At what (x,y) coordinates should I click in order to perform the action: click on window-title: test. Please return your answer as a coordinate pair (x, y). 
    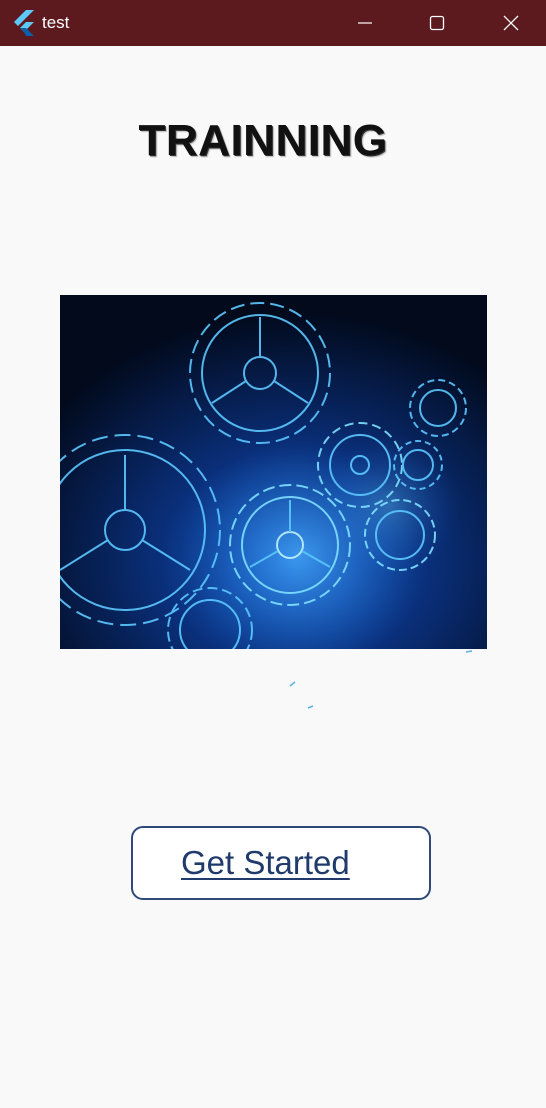
    Looking at the image, I should click on (56, 22).